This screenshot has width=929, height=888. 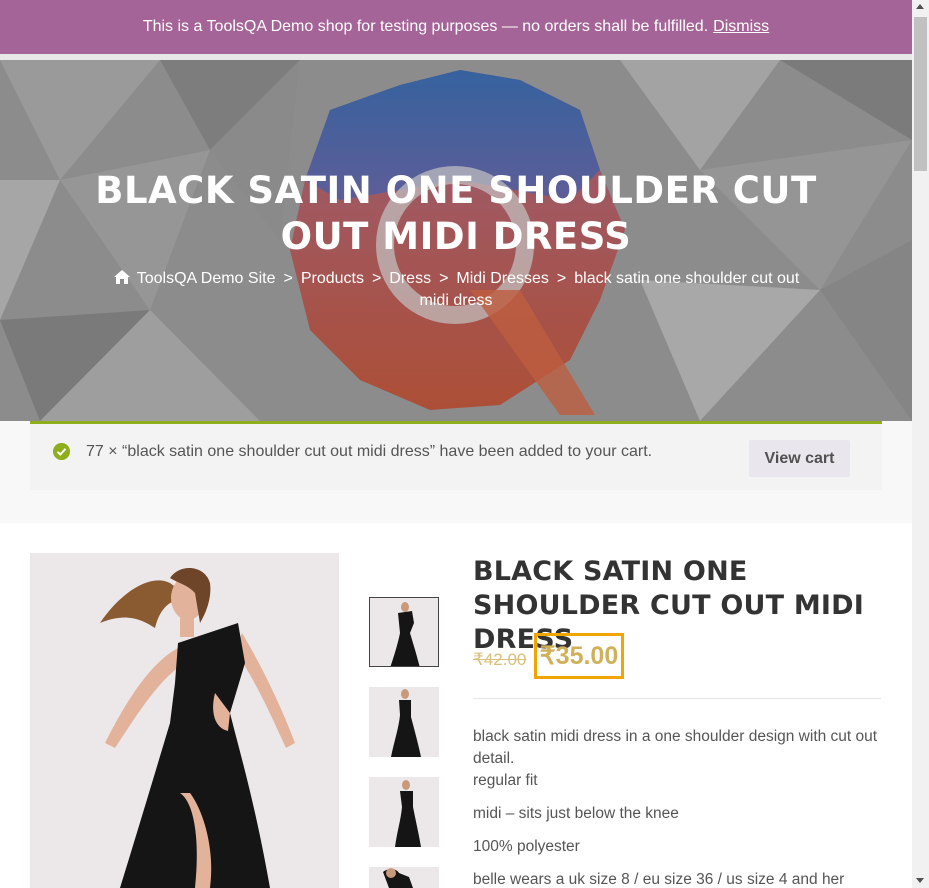 I want to click on product-price: ₹42.00 ₹35.00, so click(x=679, y=656).